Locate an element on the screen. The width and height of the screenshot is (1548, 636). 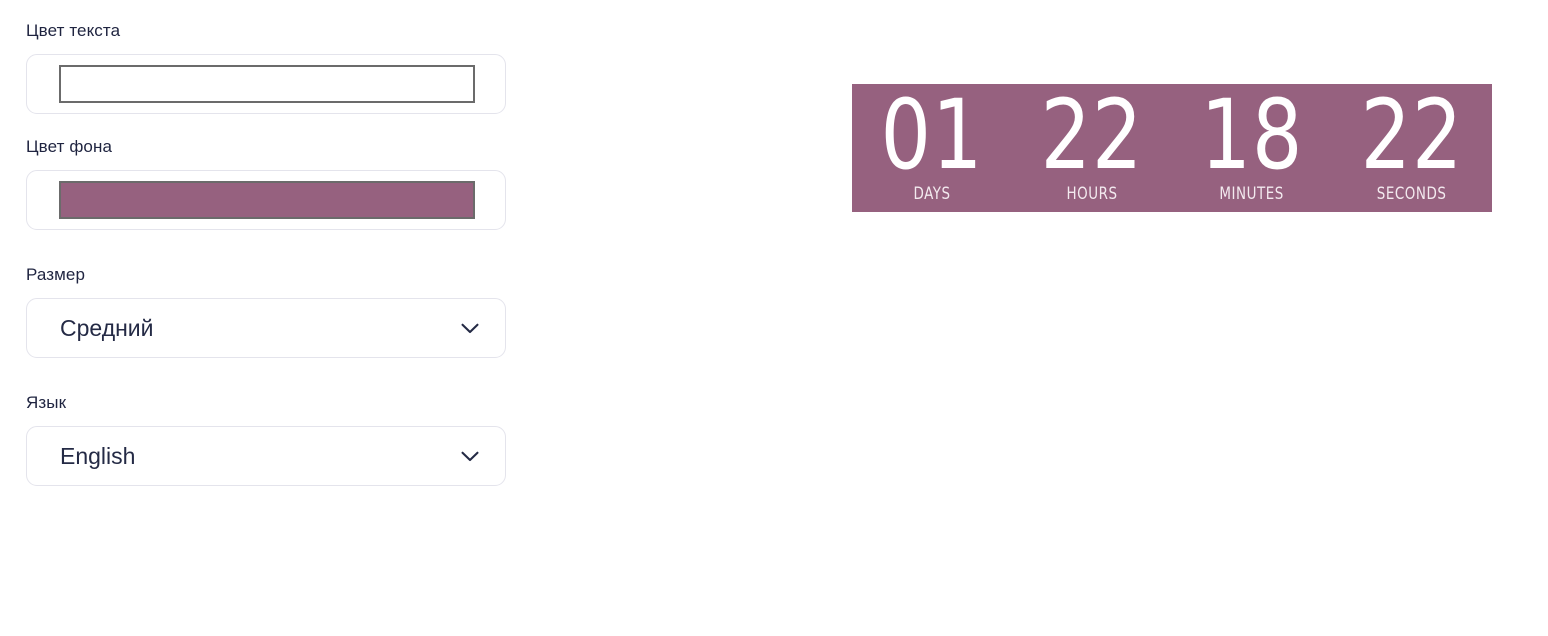
field-group-background-color: Цвет фона is located at coordinates (266, 183).